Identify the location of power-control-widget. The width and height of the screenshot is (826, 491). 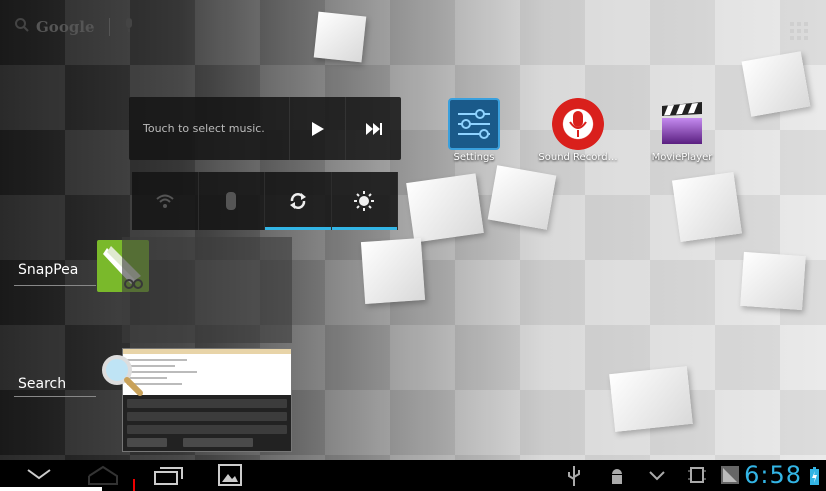
(265, 201).